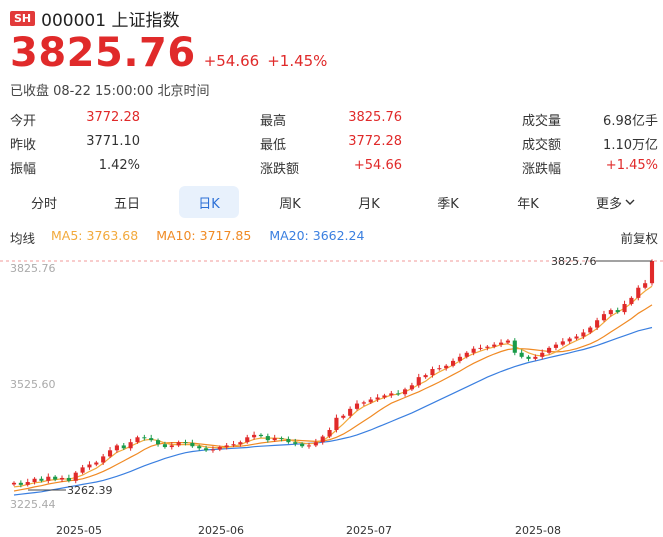  What do you see at coordinates (209, 202) in the screenshot?
I see `tab-daily-k: 日K` at bounding box center [209, 202].